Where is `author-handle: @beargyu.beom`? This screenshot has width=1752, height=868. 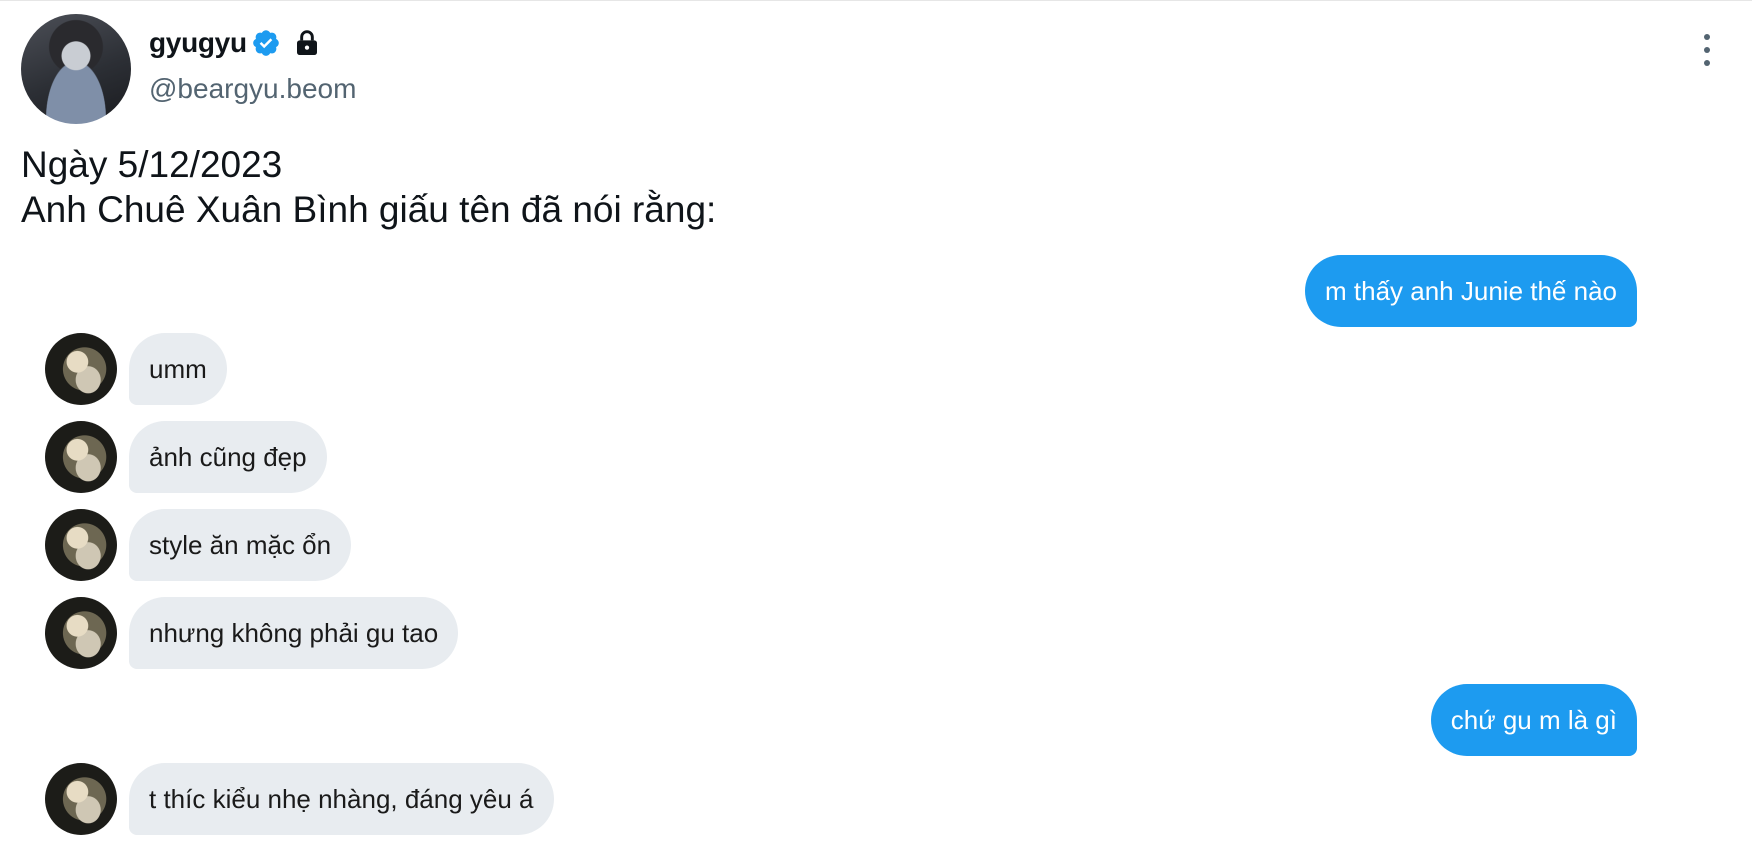
author-handle: @beargyu.beom is located at coordinates (252, 89).